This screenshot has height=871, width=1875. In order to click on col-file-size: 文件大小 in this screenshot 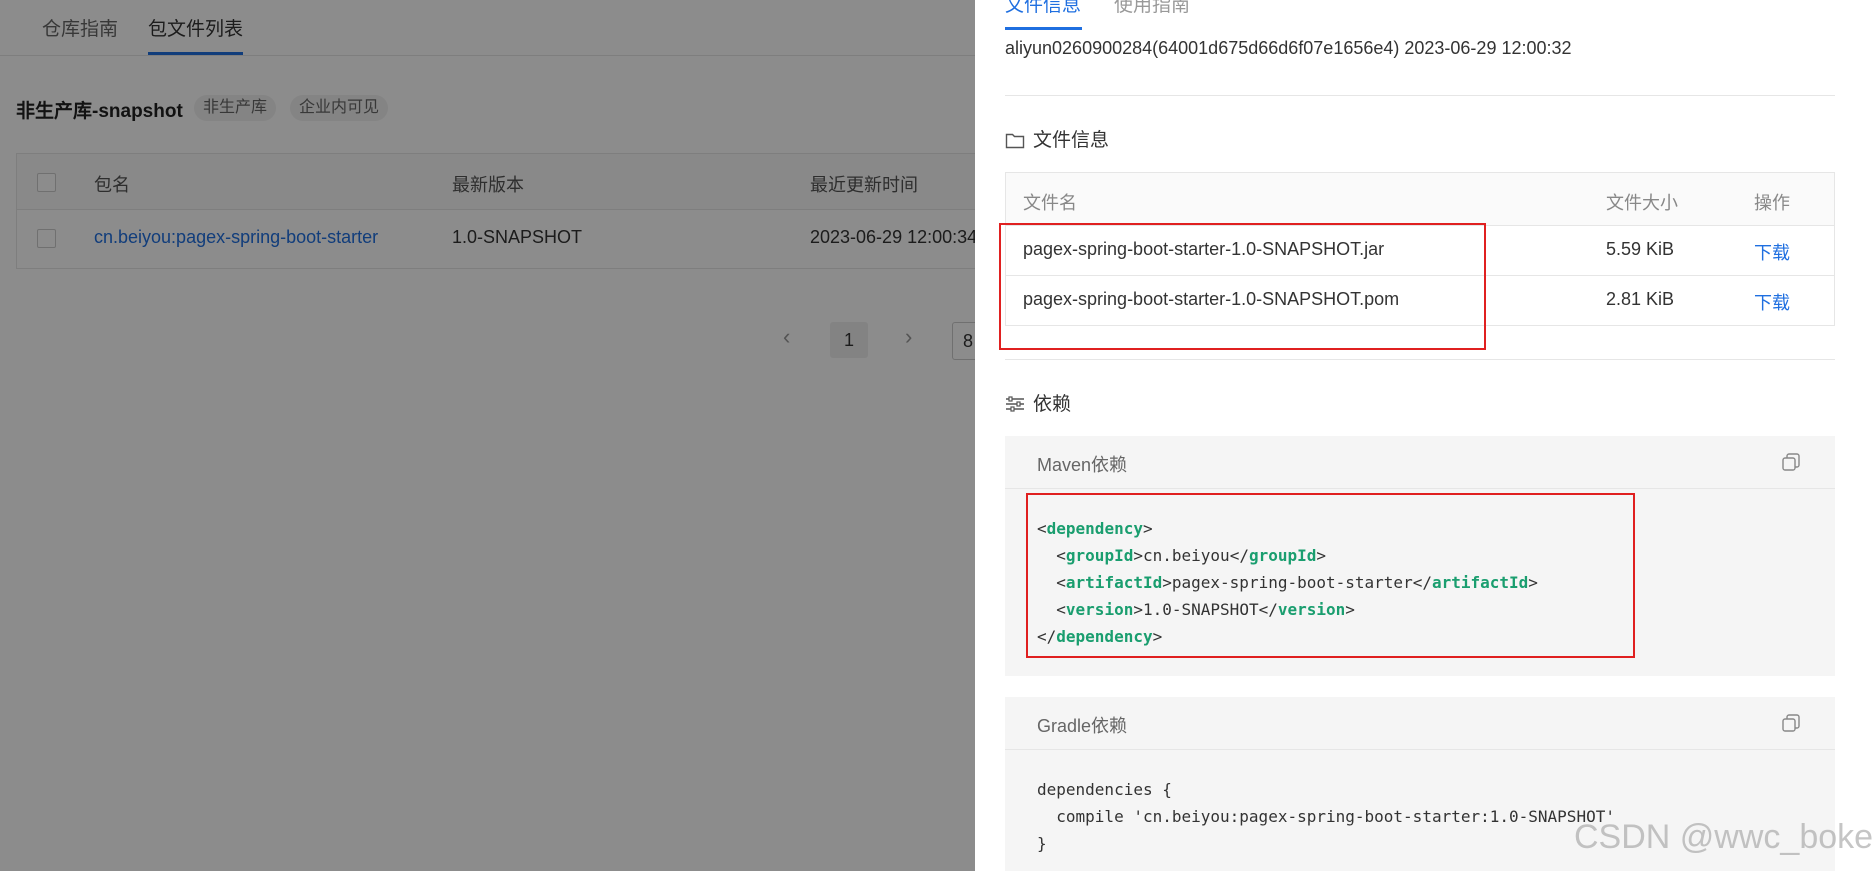, I will do `click(1642, 203)`.